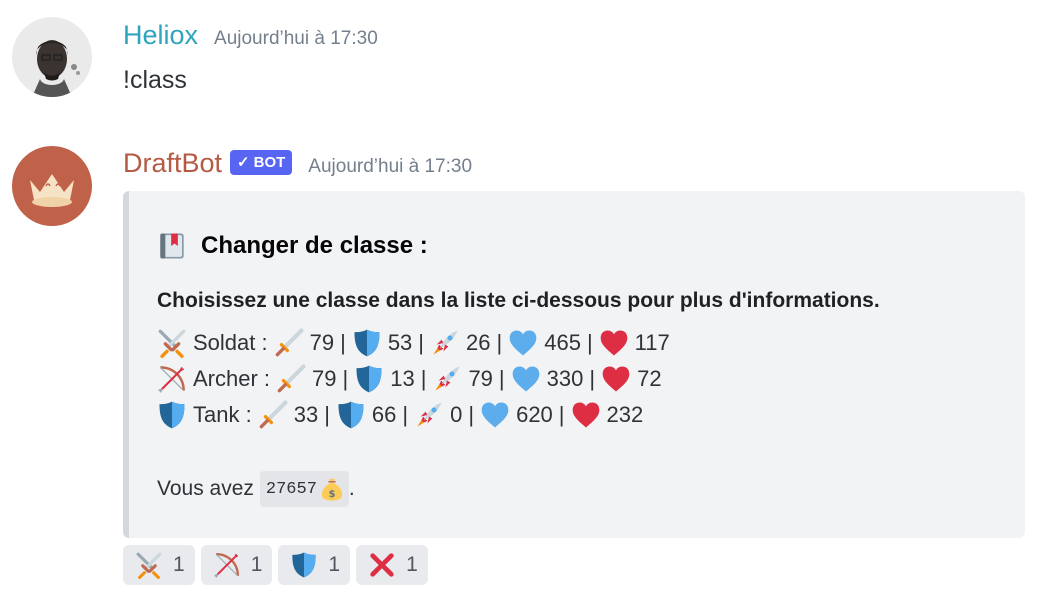 This screenshot has width=1038, height=593. What do you see at coordinates (269, 162) in the screenshot?
I see `bot-tag-label: BOT` at bounding box center [269, 162].